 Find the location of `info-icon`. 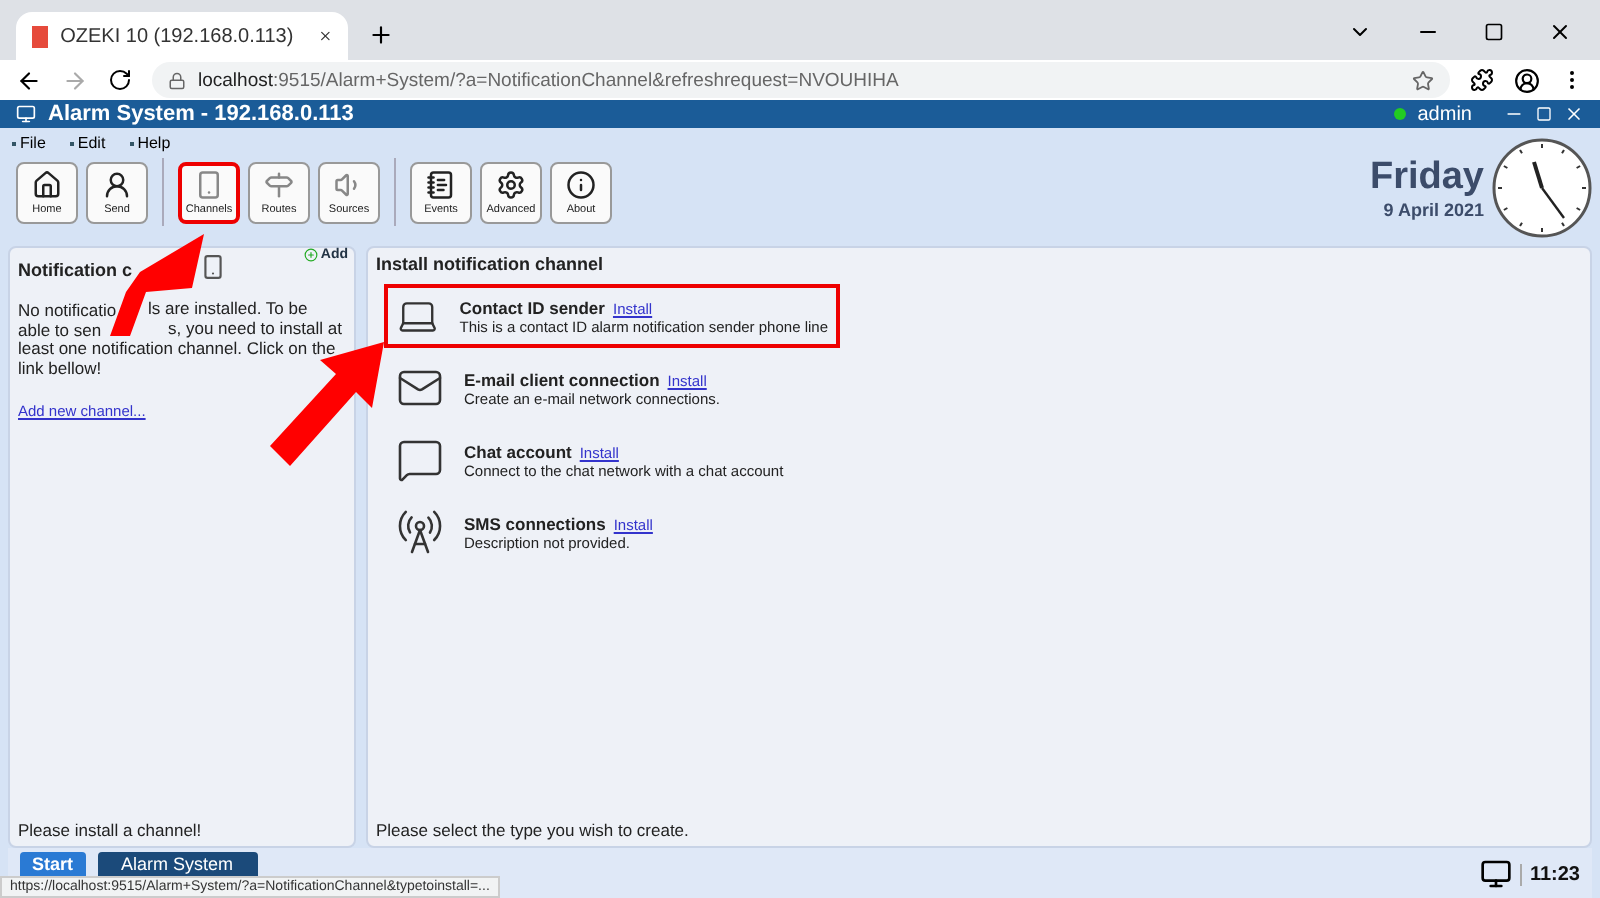

info-icon is located at coordinates (581, 184).